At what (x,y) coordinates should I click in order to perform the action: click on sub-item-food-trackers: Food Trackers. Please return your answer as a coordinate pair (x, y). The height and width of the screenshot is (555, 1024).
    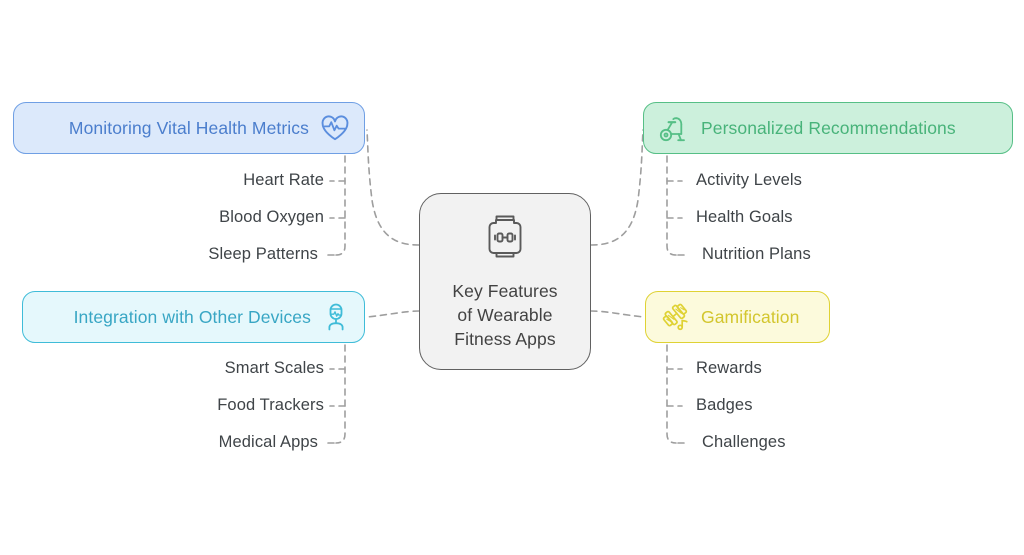
    Looking at the image, I should click on (270, 405).